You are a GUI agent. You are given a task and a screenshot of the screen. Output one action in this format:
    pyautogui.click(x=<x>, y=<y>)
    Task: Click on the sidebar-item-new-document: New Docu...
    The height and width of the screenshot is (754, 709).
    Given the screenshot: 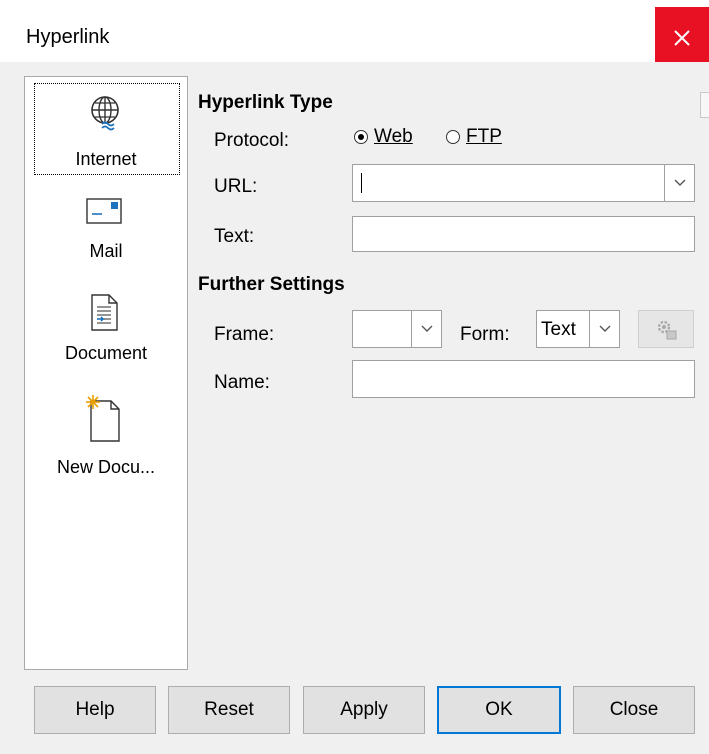 What is the action you would take?
    pyautogui.click(x=106, y=443)
    